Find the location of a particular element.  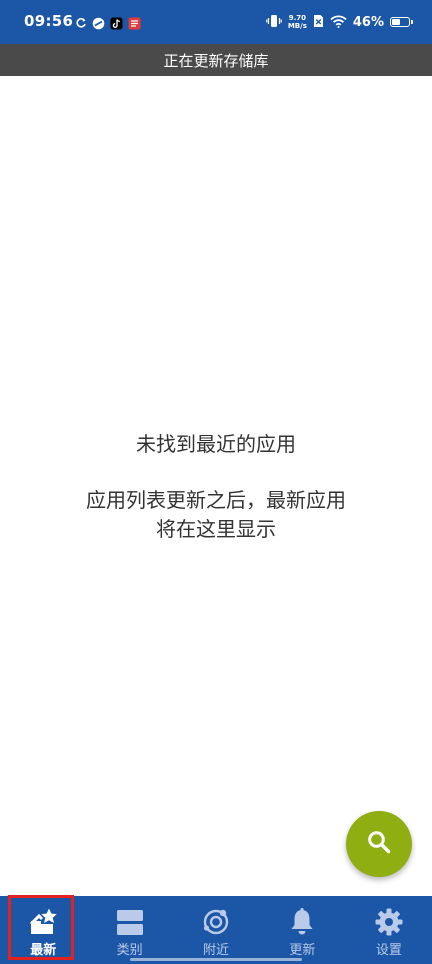

empty-state-message: 应用列表更新之后，最新应用 将在这里显示 is located at coordinates (216, 515).